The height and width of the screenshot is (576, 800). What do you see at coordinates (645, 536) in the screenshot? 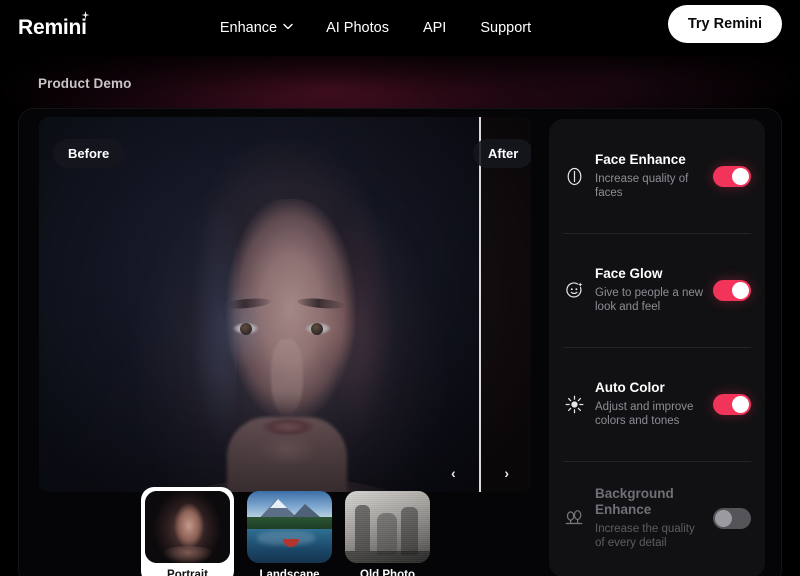
I see `option-desc-background-enhance: Increase the quality of every detail` at bounding box center [645, 536].